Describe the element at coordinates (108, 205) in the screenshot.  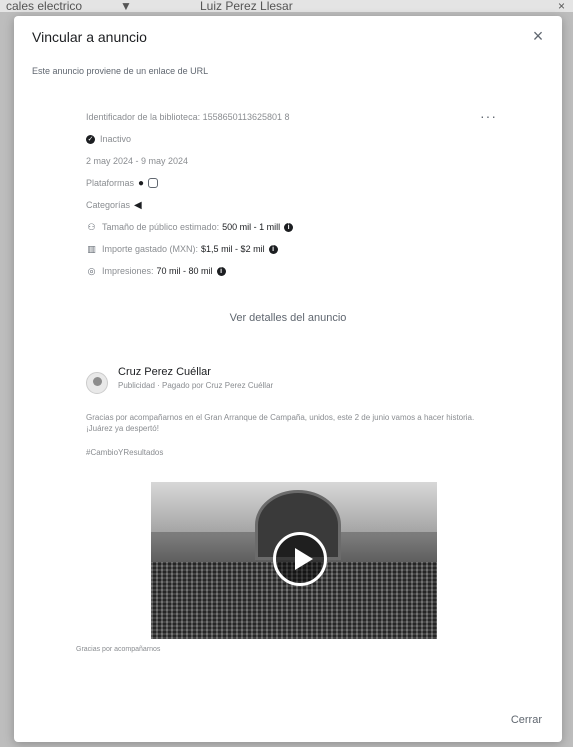
I see `categories-label: Categorías` at that location.